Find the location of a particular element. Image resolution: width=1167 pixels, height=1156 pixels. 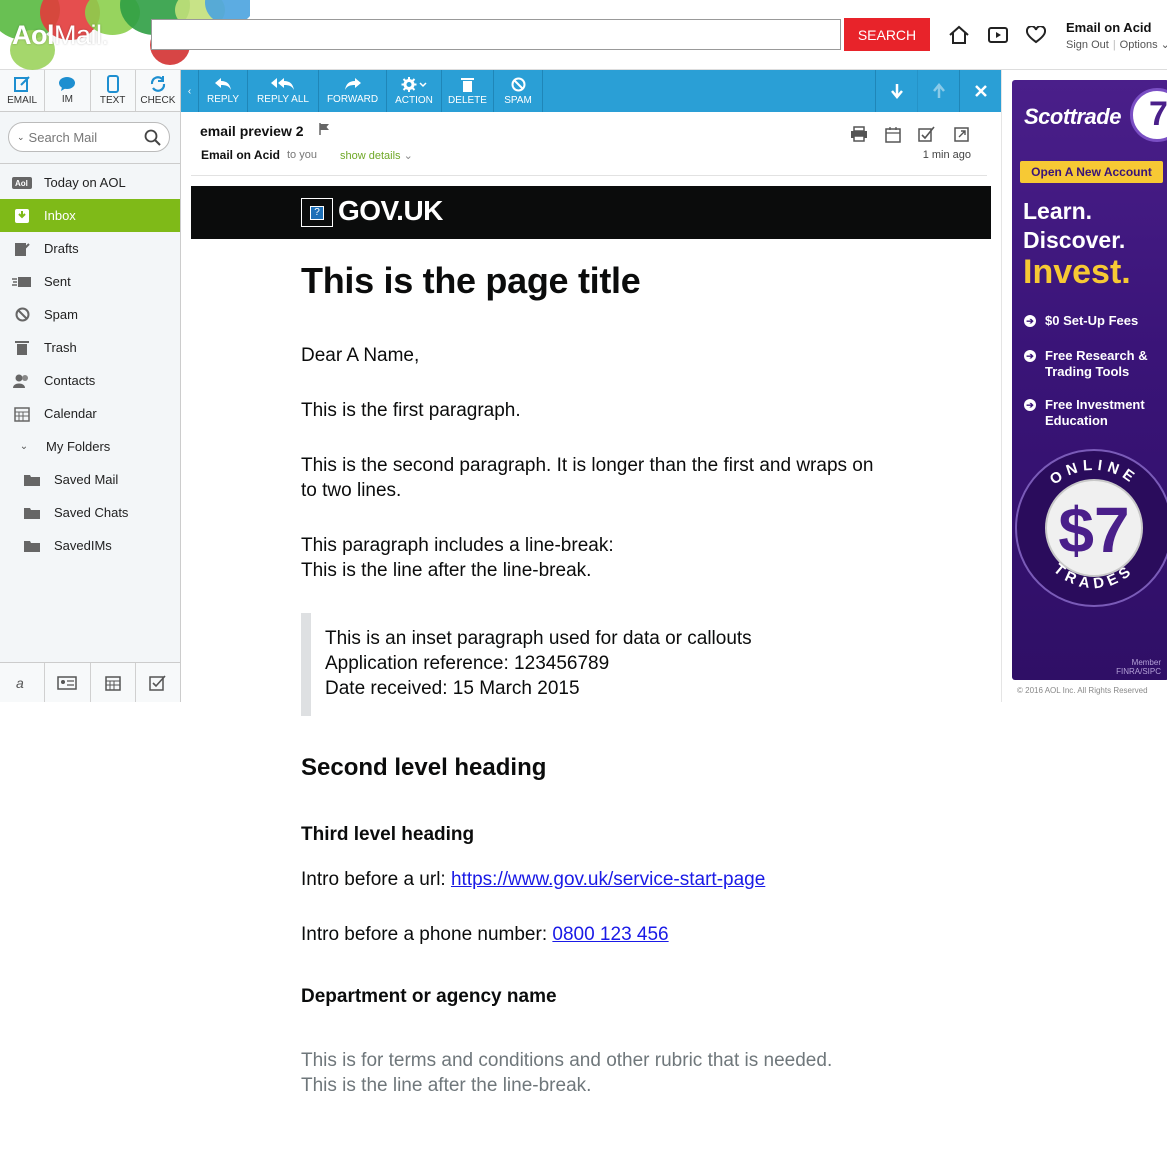

application-reference: Application reference: 123456789 is located at coordinates (467, 663).